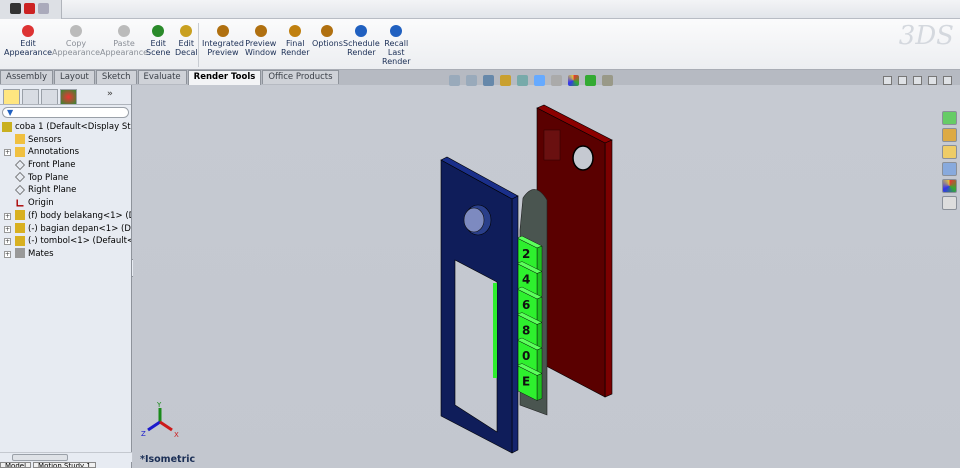 The height and width of the screenshot is (468, 960). What do you see at coordinates (65, 112) in the screenshot?
I see `filter-input: ▼` at bounding box center [65, 112].